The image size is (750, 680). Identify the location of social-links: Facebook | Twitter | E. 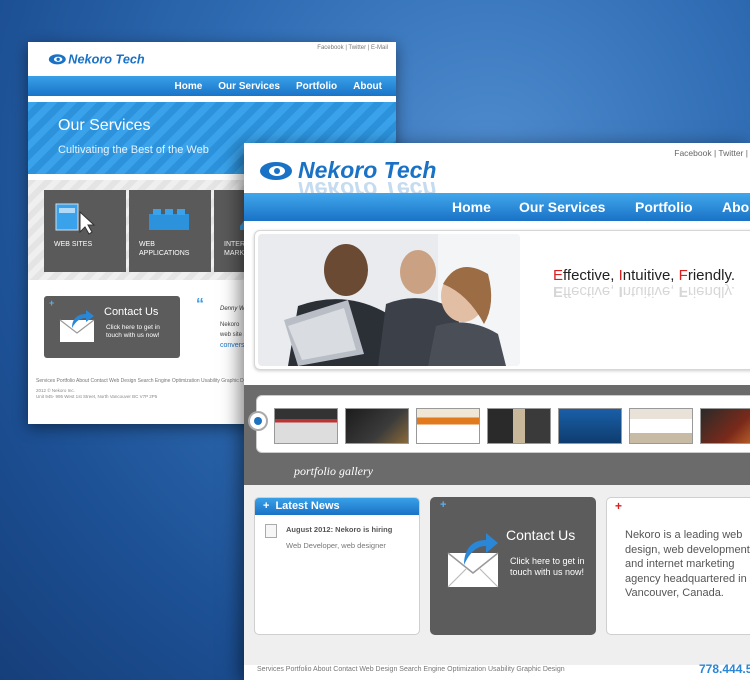
(712, 153).